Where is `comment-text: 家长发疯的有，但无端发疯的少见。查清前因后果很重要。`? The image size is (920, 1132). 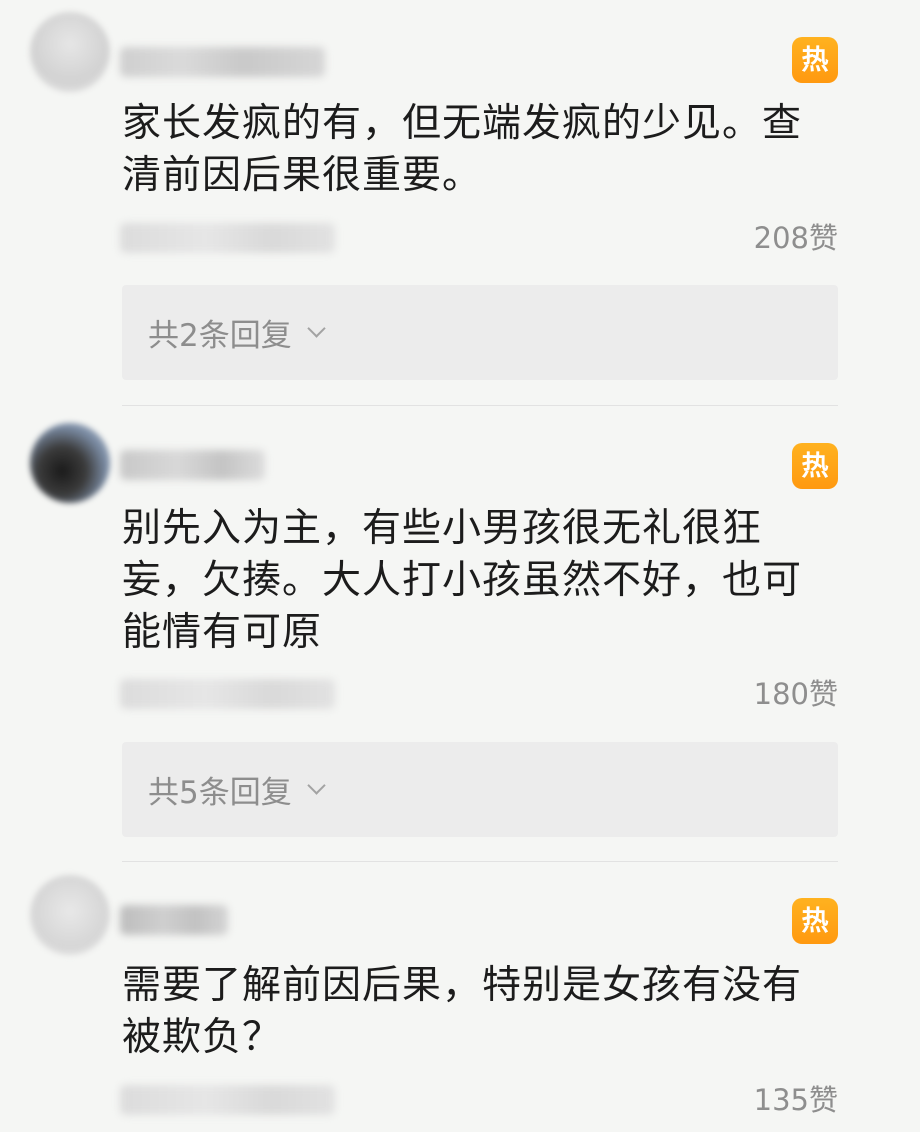 comment-text: 家长发疯的有，但无端发疯的少见。查清前因后果很重要。 is located at coordinates (462, 149).